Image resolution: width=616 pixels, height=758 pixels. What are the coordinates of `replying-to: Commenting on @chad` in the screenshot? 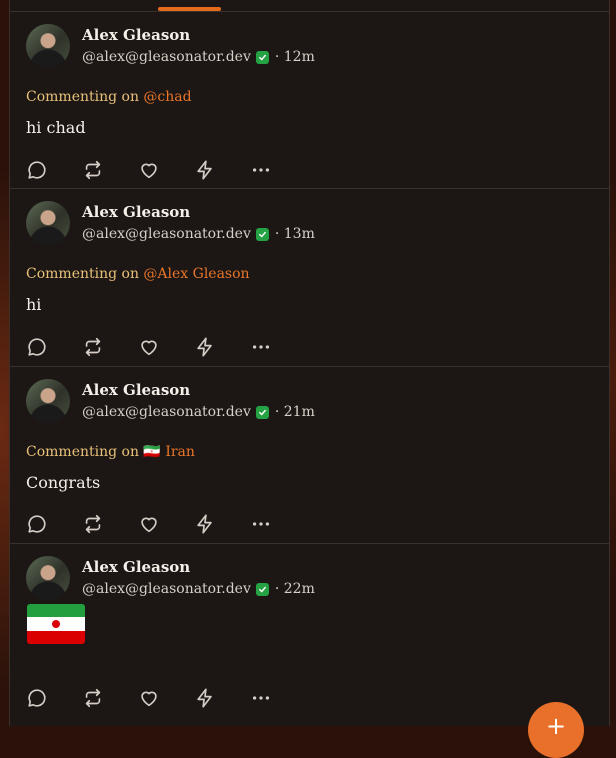 It's located at (109, 97).